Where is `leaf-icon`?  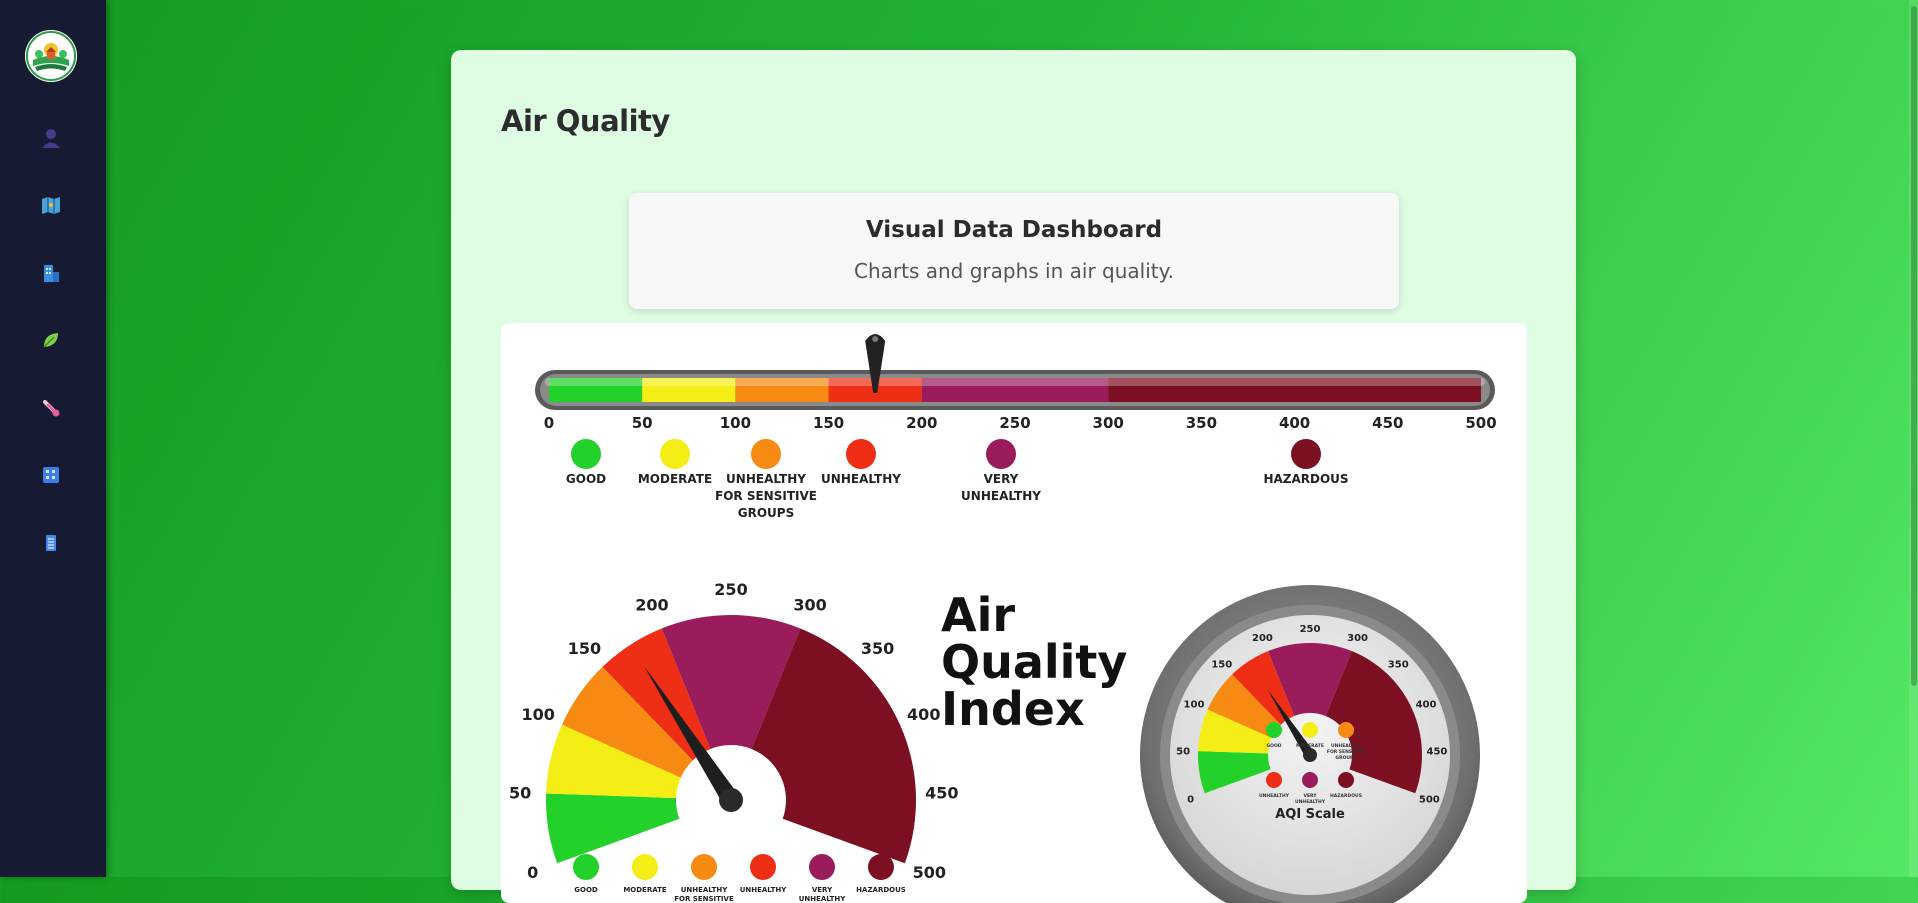 leaf-icon is located at coordinates (51, 340).